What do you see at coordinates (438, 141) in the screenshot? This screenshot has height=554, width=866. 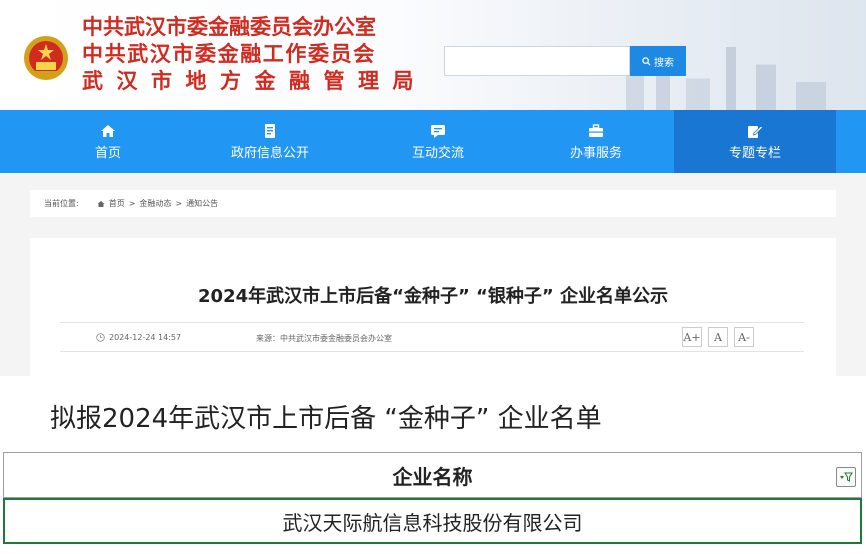 I see `nav-item-interaction: 互动交流` at bounding box center [438, 141].